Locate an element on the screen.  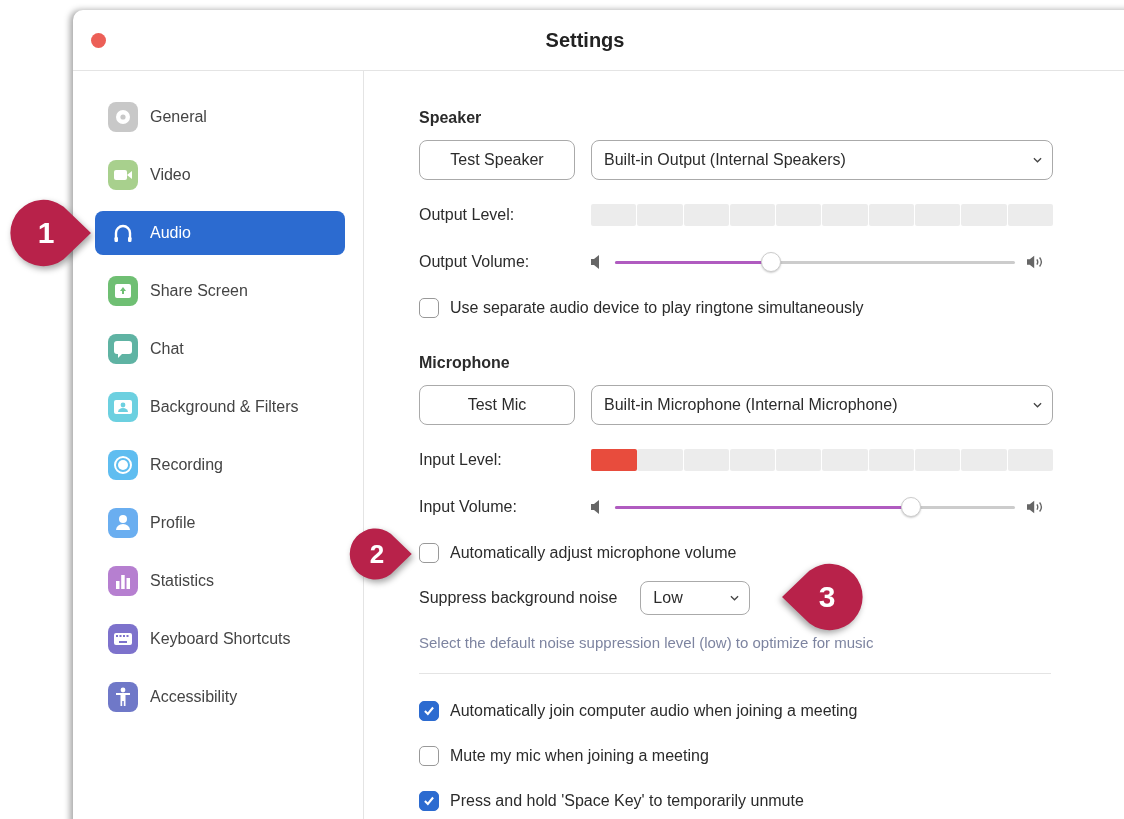
option-label: Automatically join computer audio when joining a meeting is located at coordinates (654, 710).